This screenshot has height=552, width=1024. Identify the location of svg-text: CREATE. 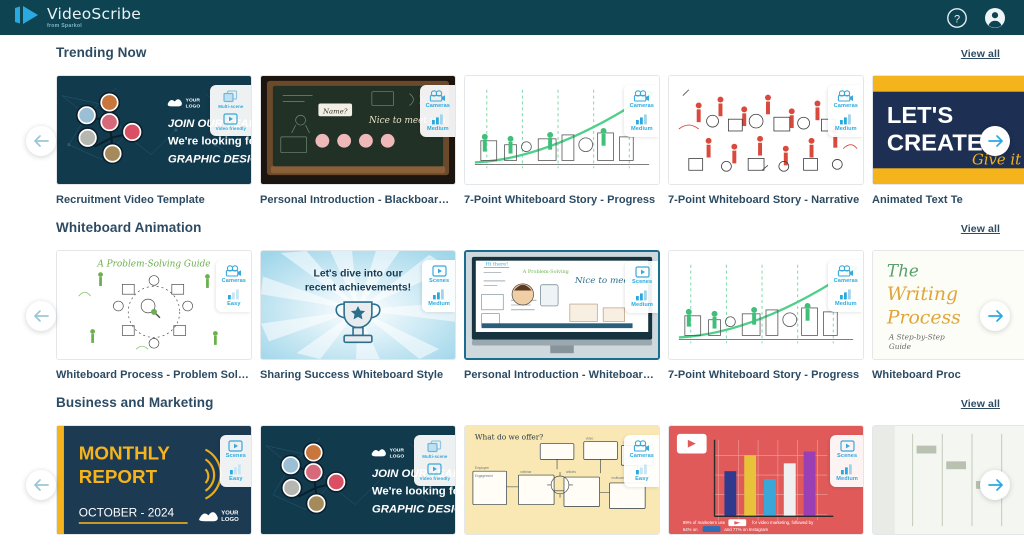
(935, 144).